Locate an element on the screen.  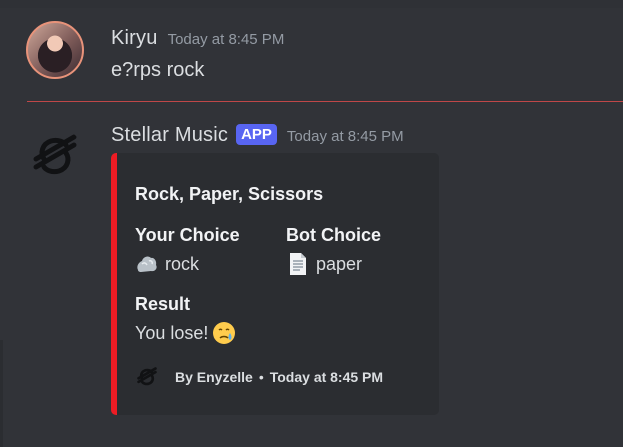
field-name: Your Choice is located at coordinates (187, 235).